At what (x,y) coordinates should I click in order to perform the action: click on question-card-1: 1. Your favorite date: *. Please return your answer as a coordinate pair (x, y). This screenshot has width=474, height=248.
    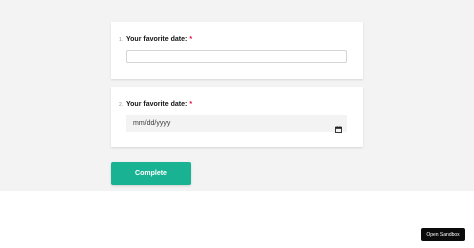
    Looking at the image, I should click on (237, 50).